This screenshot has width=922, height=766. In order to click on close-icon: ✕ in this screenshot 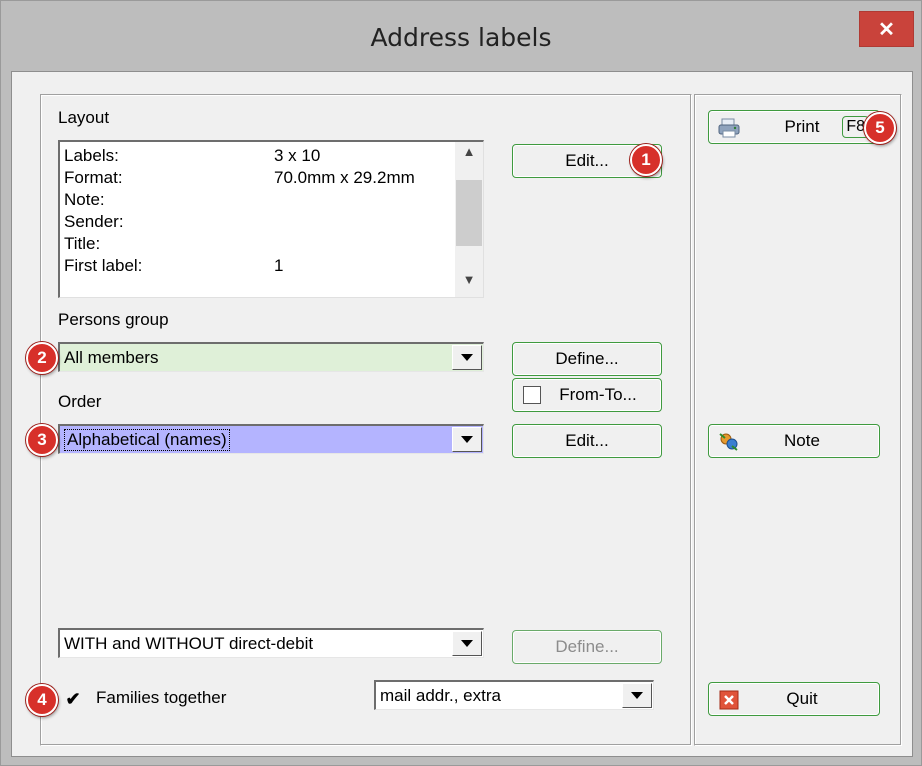, I will do `click(886, 29)`.